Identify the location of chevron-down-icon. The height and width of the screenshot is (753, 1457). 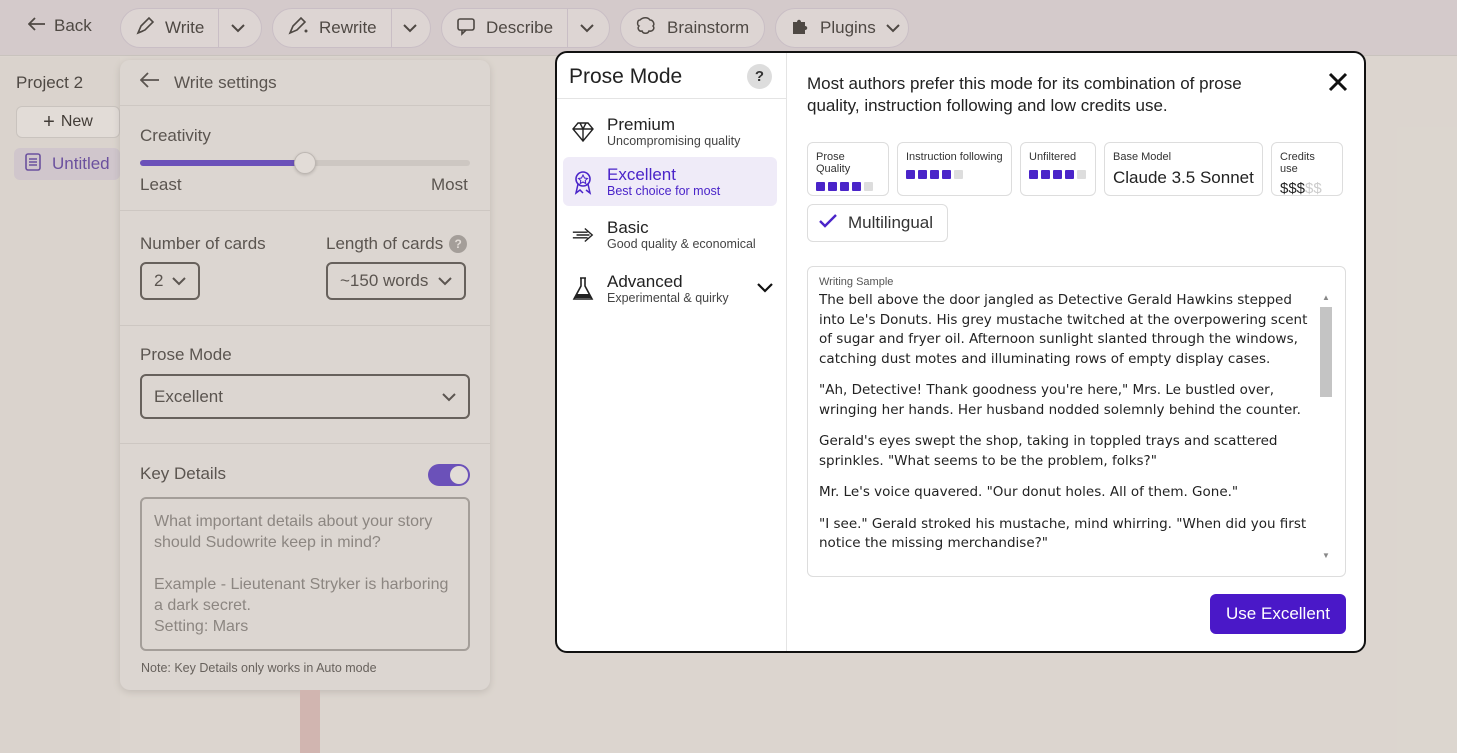
(765, 289).